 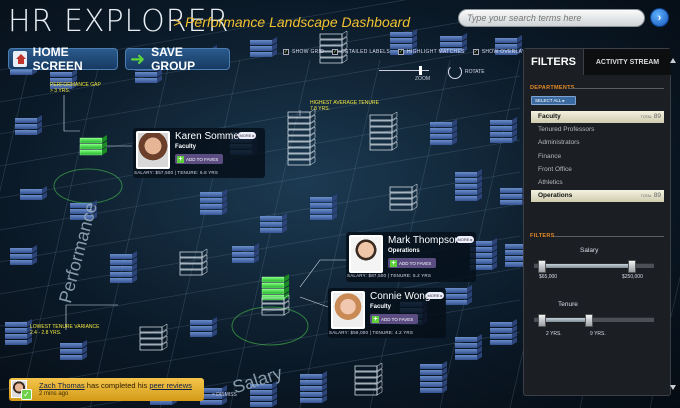 I want to click on tag-lowest-variance: LOWEST TENURE VARIANCE 2.4 - 2.8 YRS., so click(x=64, y=330).